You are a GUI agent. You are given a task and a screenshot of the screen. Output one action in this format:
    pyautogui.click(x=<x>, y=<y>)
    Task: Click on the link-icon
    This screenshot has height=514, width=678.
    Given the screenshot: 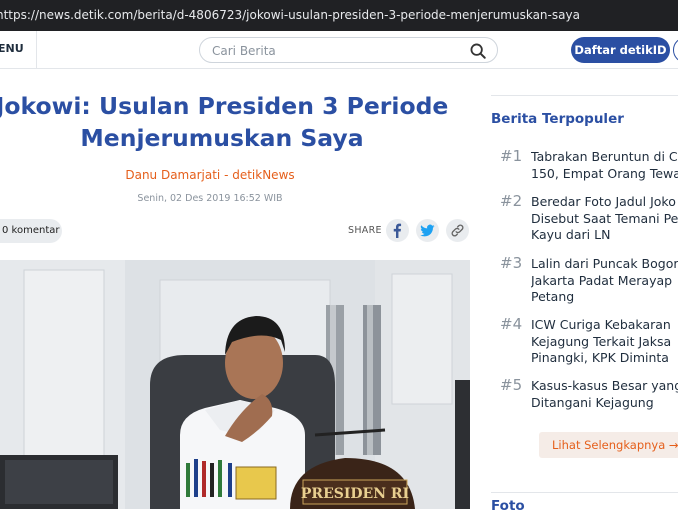 What is the action you would take?
    pyautogui.click(x=457, y=230)
    